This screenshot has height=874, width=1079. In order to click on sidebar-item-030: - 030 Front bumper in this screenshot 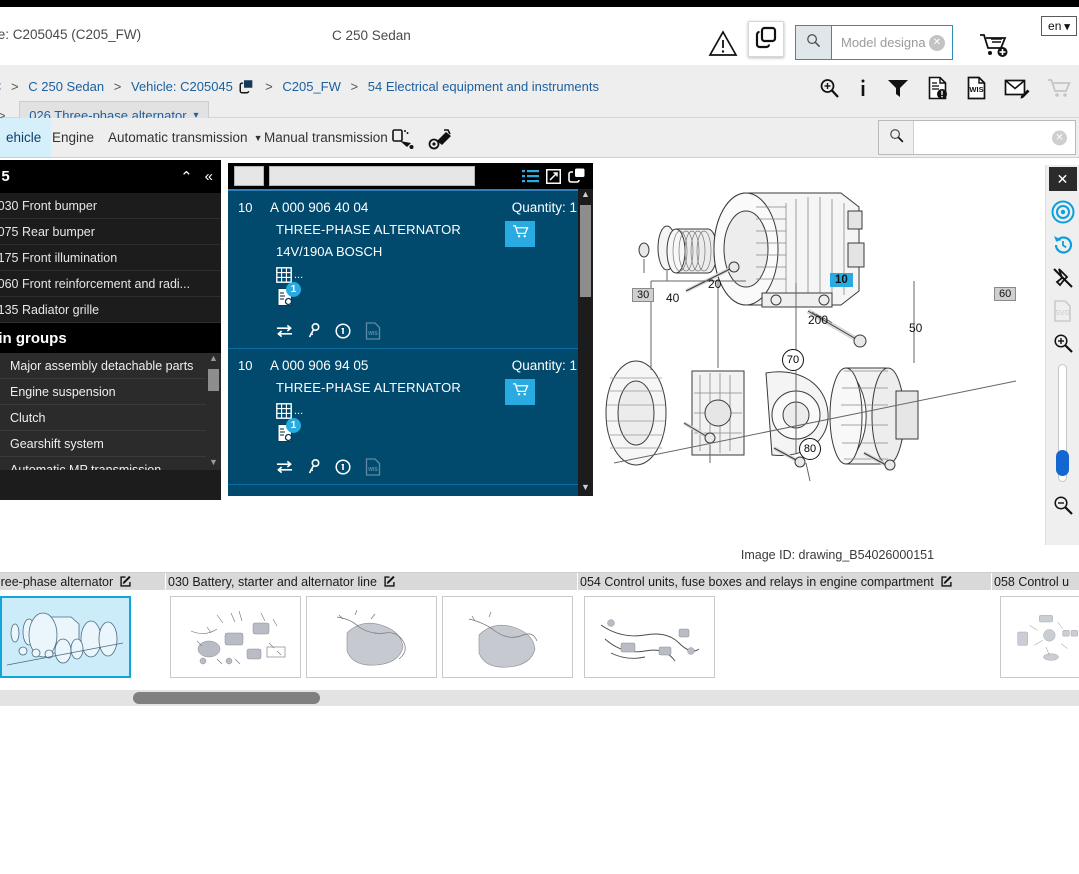, I will do `click(110, 206)`.